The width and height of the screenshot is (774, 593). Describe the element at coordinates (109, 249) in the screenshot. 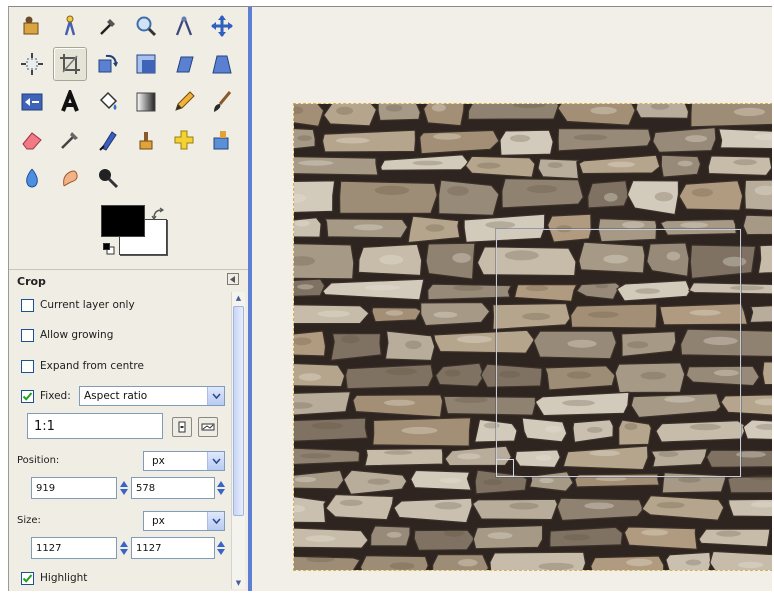

I see `reset-colors-icon` at that location.